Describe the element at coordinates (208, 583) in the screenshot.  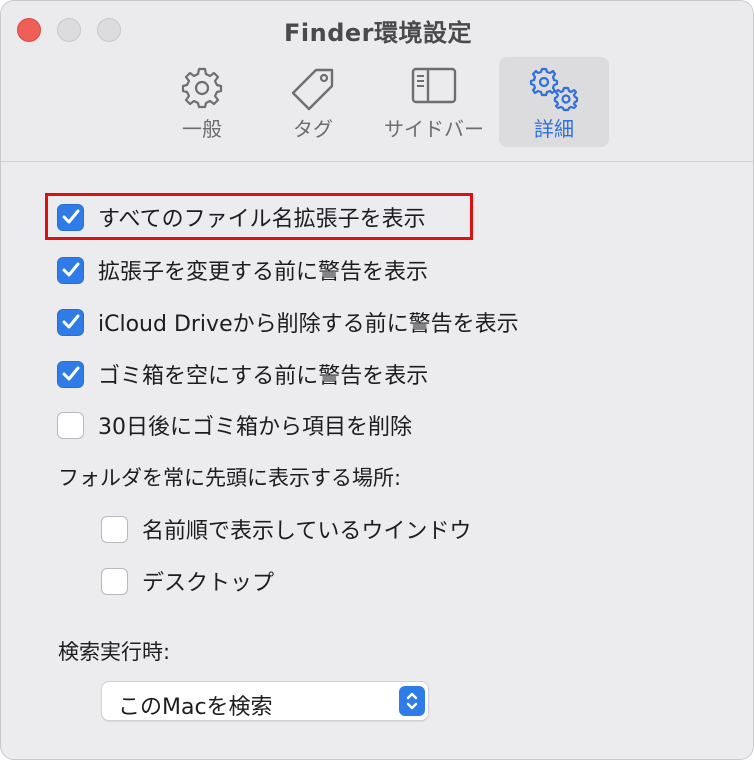
I see `option-label: デスクトップ` at that location.